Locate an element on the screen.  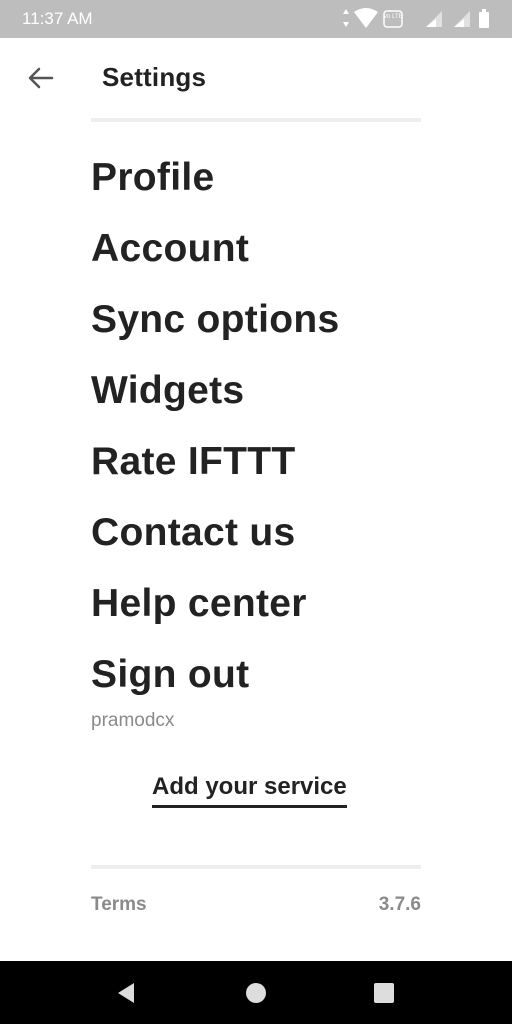
home-circle-icon is located at coordinates (256, 993).